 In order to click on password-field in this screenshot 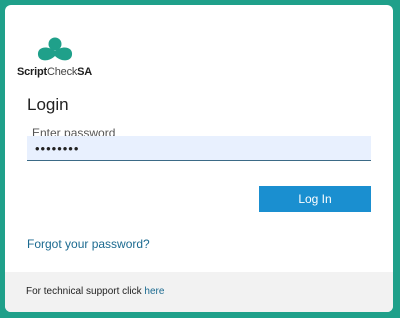, I will do `click(199, 148)`.